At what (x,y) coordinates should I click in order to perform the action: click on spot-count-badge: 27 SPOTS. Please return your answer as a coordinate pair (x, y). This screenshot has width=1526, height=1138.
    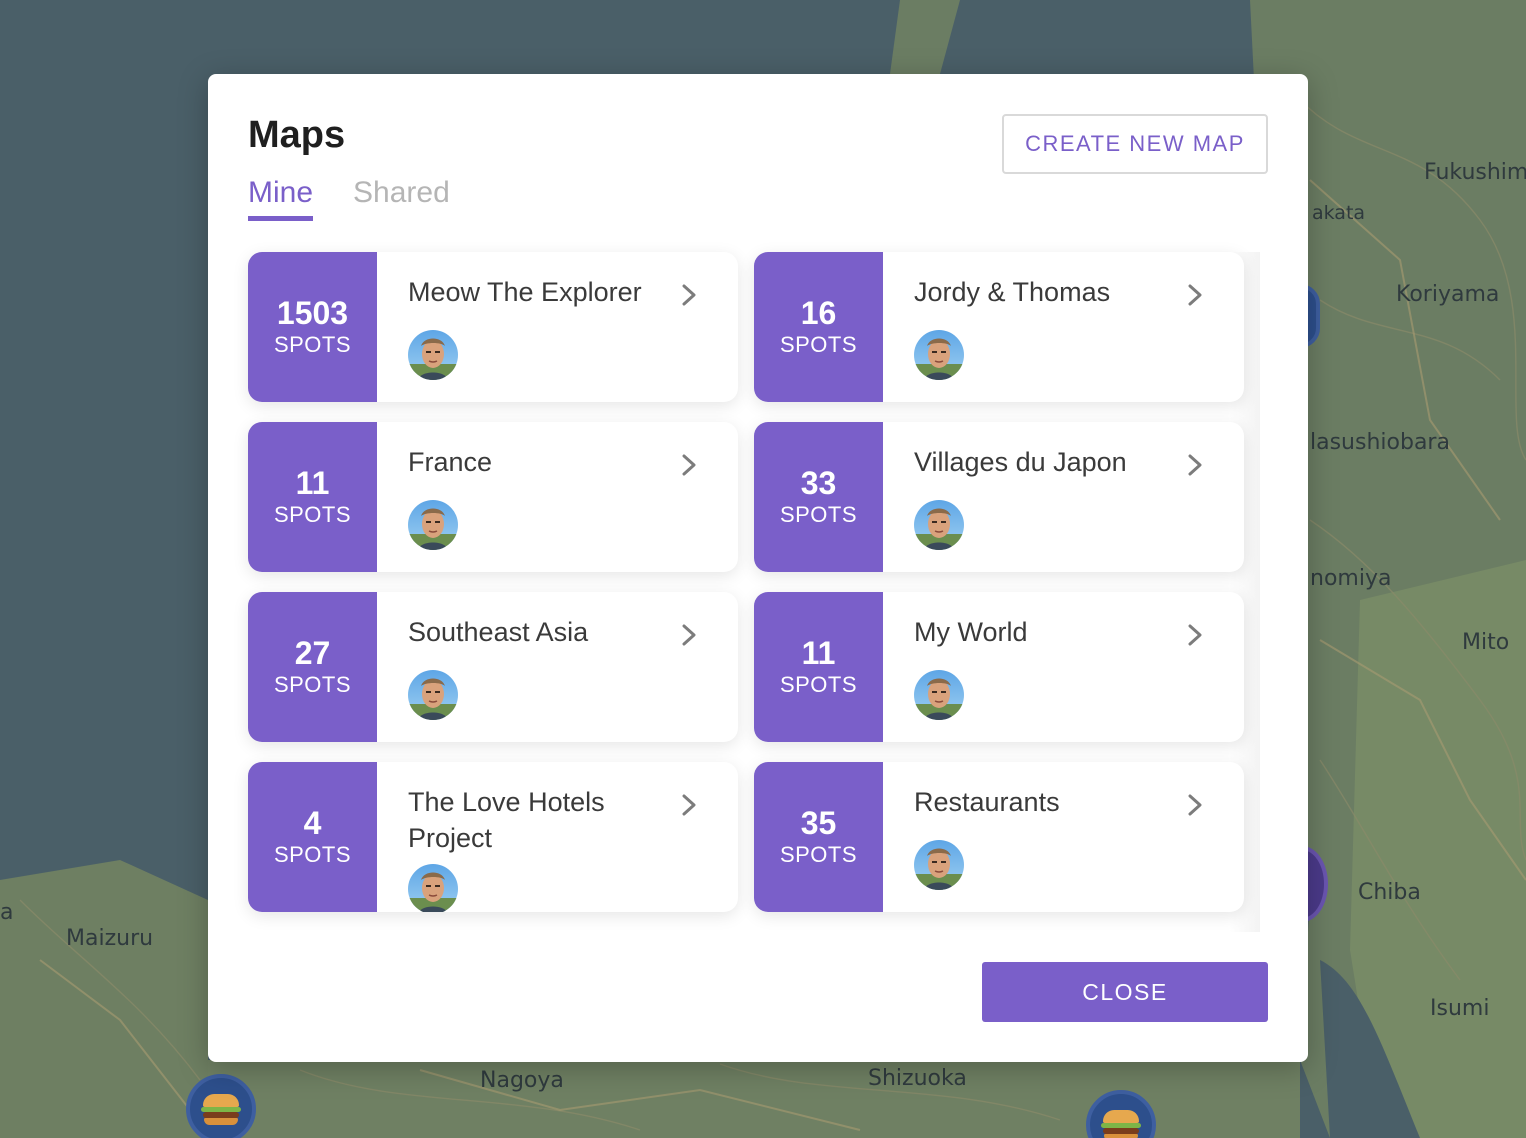
    Looking at the image, I should click on (312, 667).